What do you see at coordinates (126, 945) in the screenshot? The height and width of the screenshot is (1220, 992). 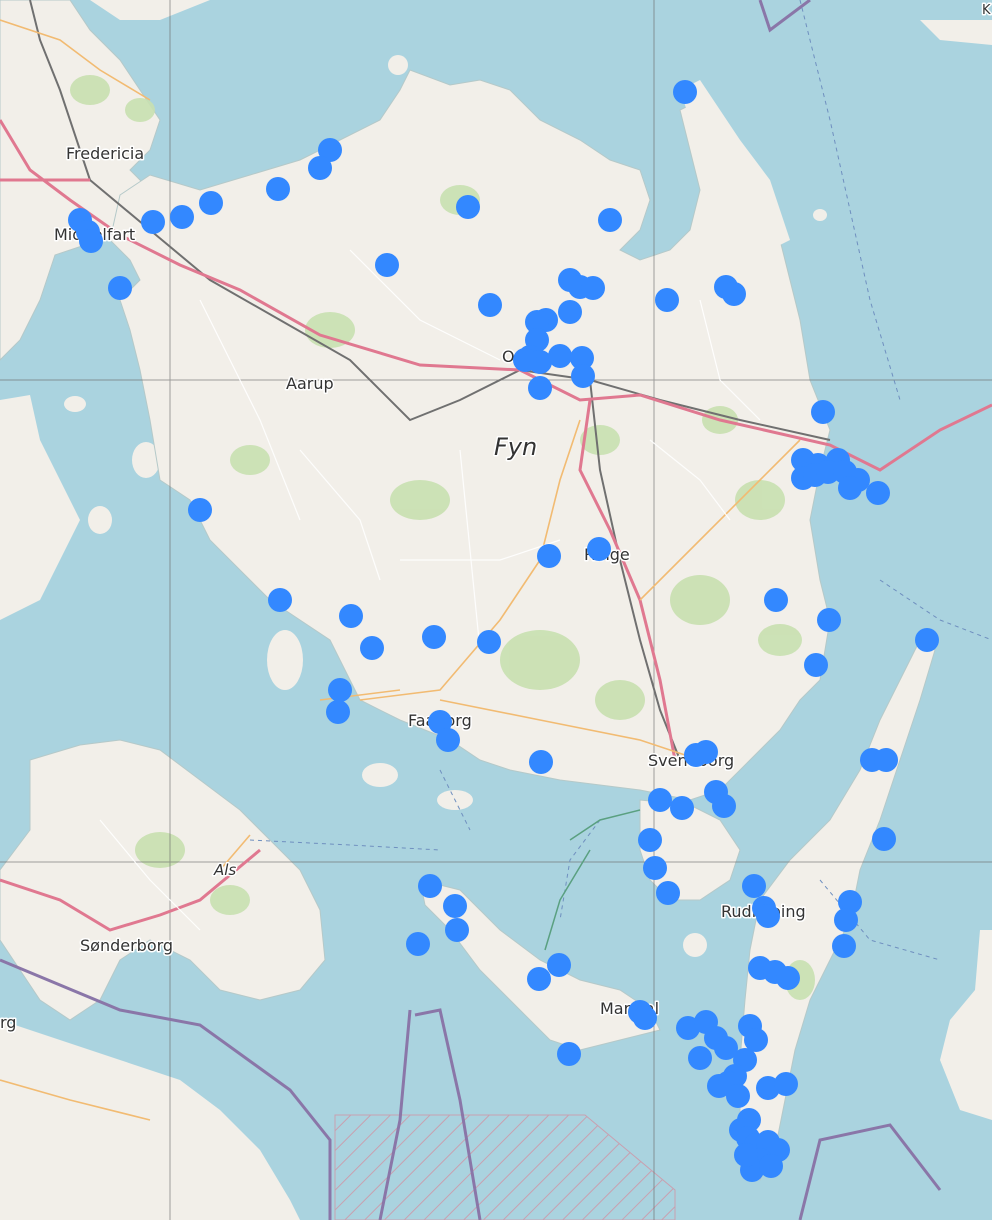 I see `label-sonderborg: Sønderborg` at bounding box center [126, 945].